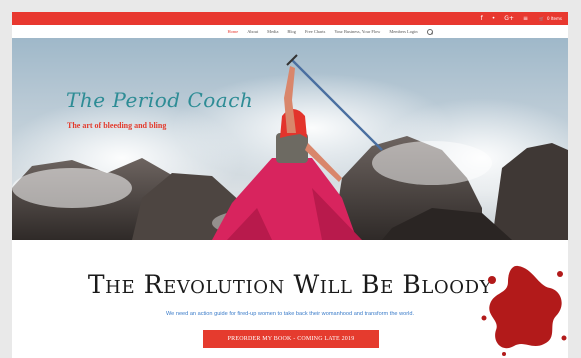 Image resolution: width=581 pixels, height=358 pixels. I want to click on blood-splatter, so click(524, 310).